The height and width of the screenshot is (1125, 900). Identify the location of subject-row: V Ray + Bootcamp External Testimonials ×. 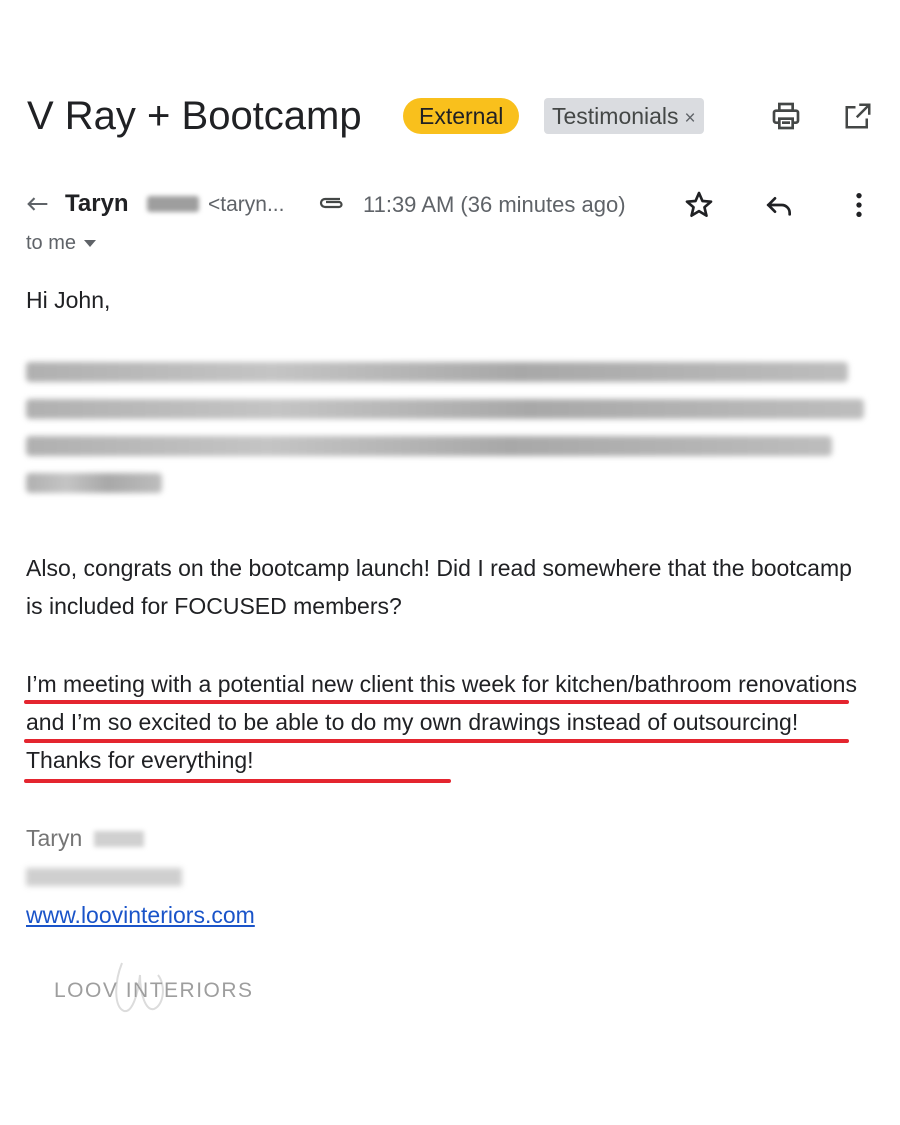
(457, 117).